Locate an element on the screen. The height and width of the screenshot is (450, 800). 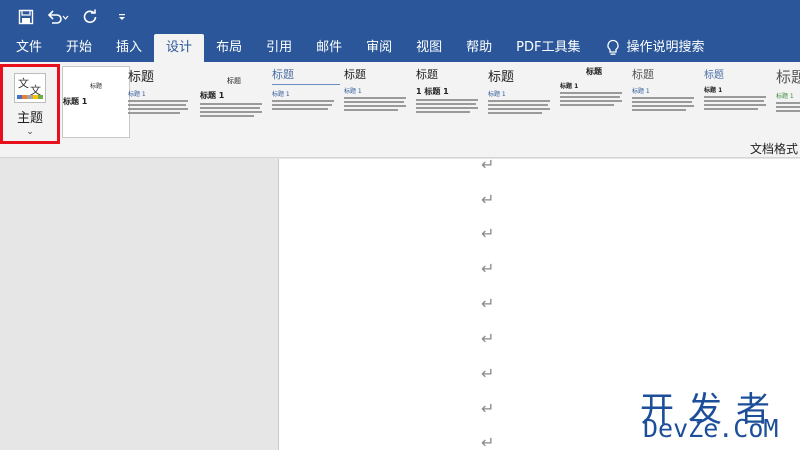
tell-me-label: 操作说明搜索 is located at coordinates (665, 47).